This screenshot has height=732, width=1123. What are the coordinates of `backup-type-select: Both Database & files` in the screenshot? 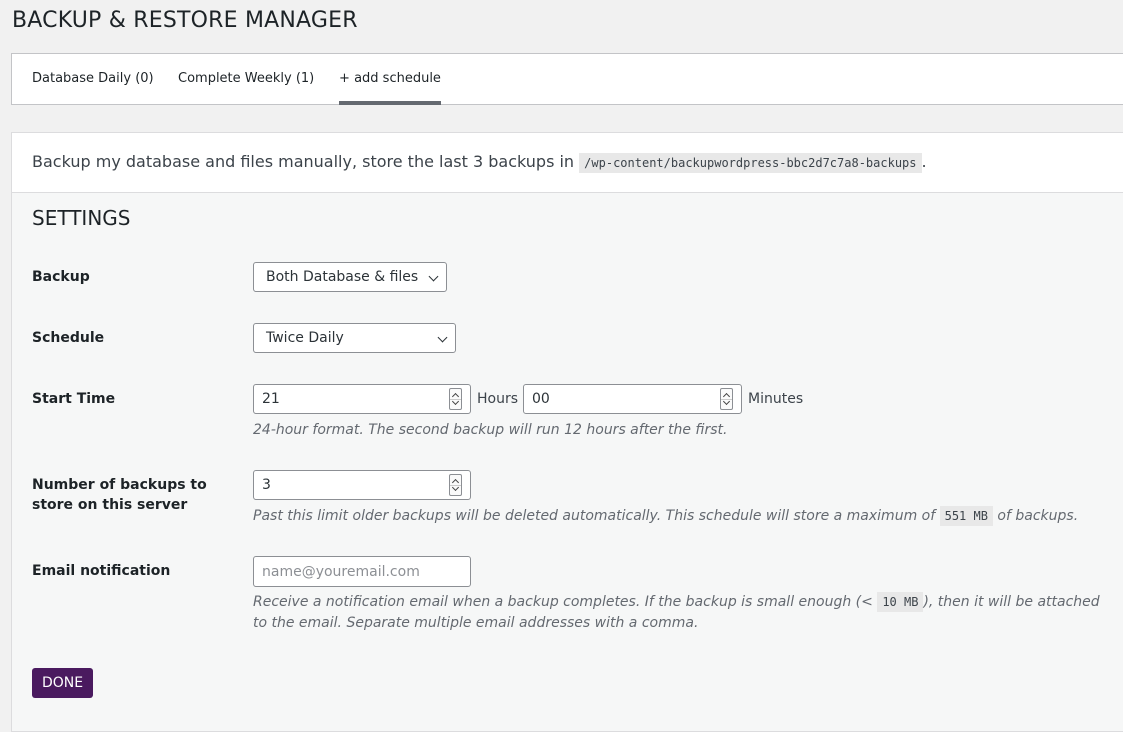 It's located at (350, 277).